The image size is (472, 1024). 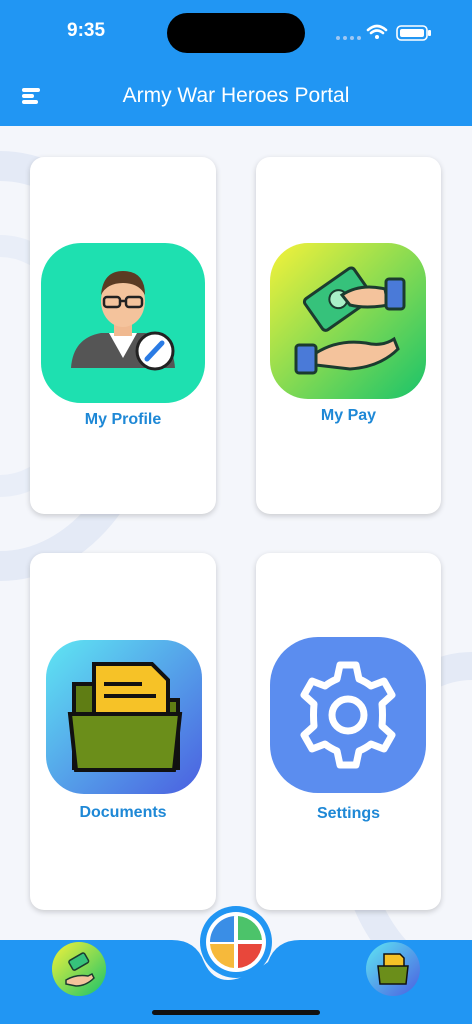 What do you see at coordinates (348, 813) in the screenshot?
I see `settings-label: Settings` at bounding box center [348, 813].